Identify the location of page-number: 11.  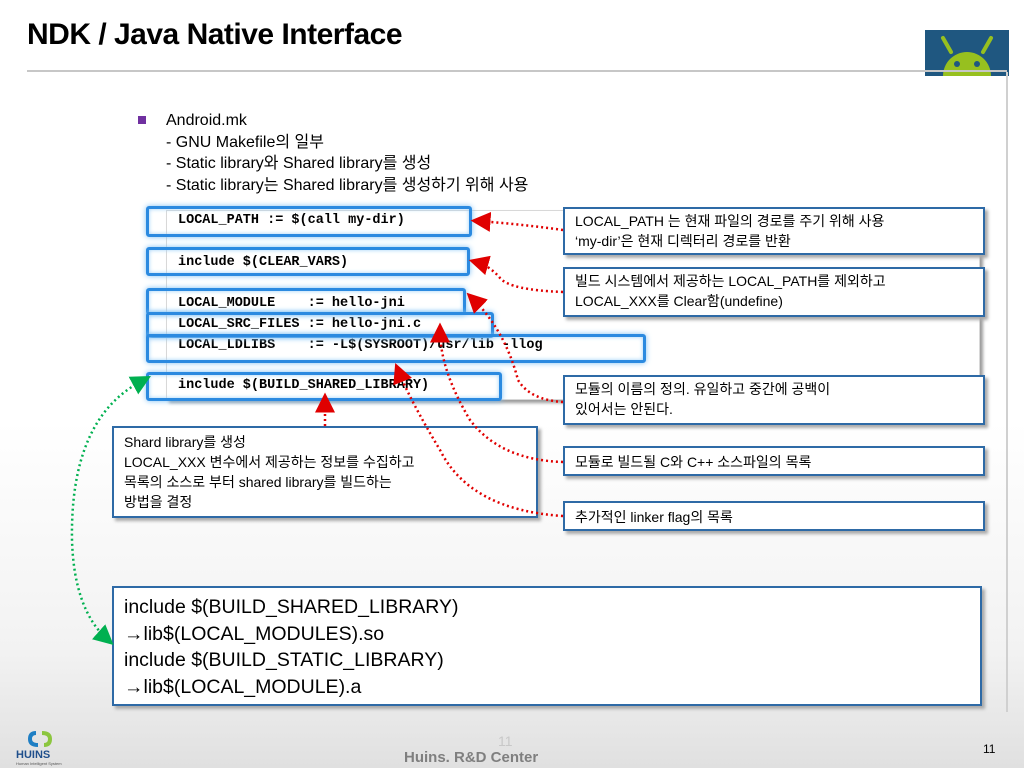
(989, 749).